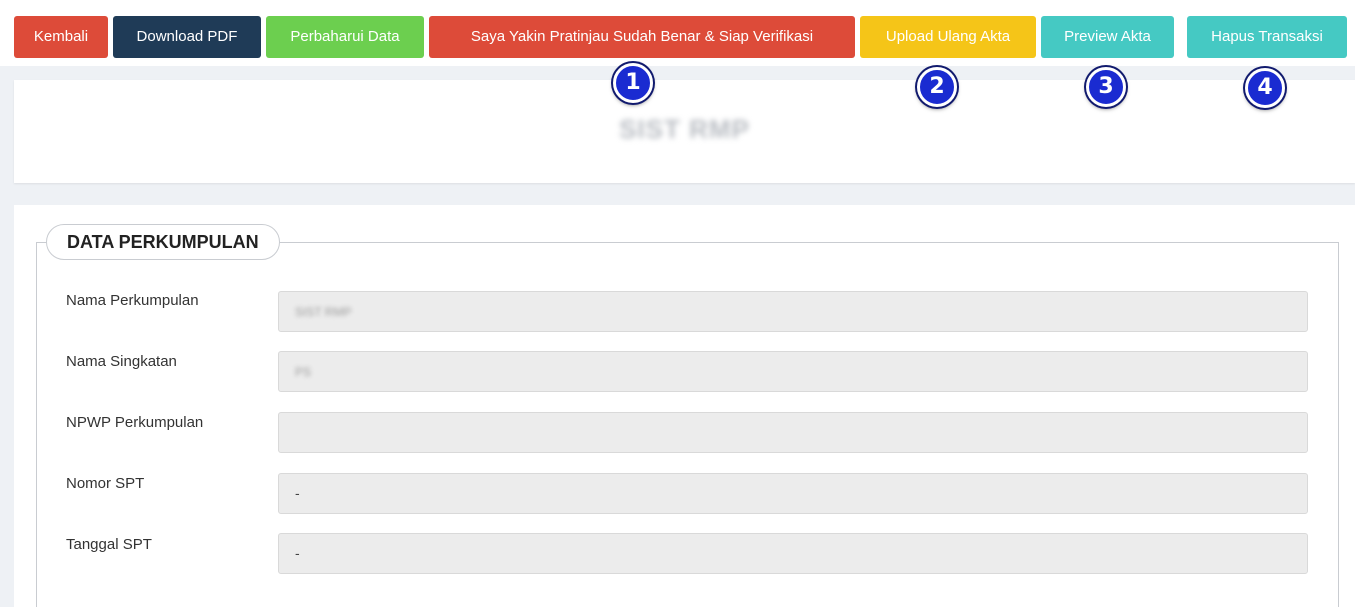 The width and height of the screenshot is (1355, 607). I want to click on field-value-nama-perkumpulan: SIST RMP, so click(323, 312).